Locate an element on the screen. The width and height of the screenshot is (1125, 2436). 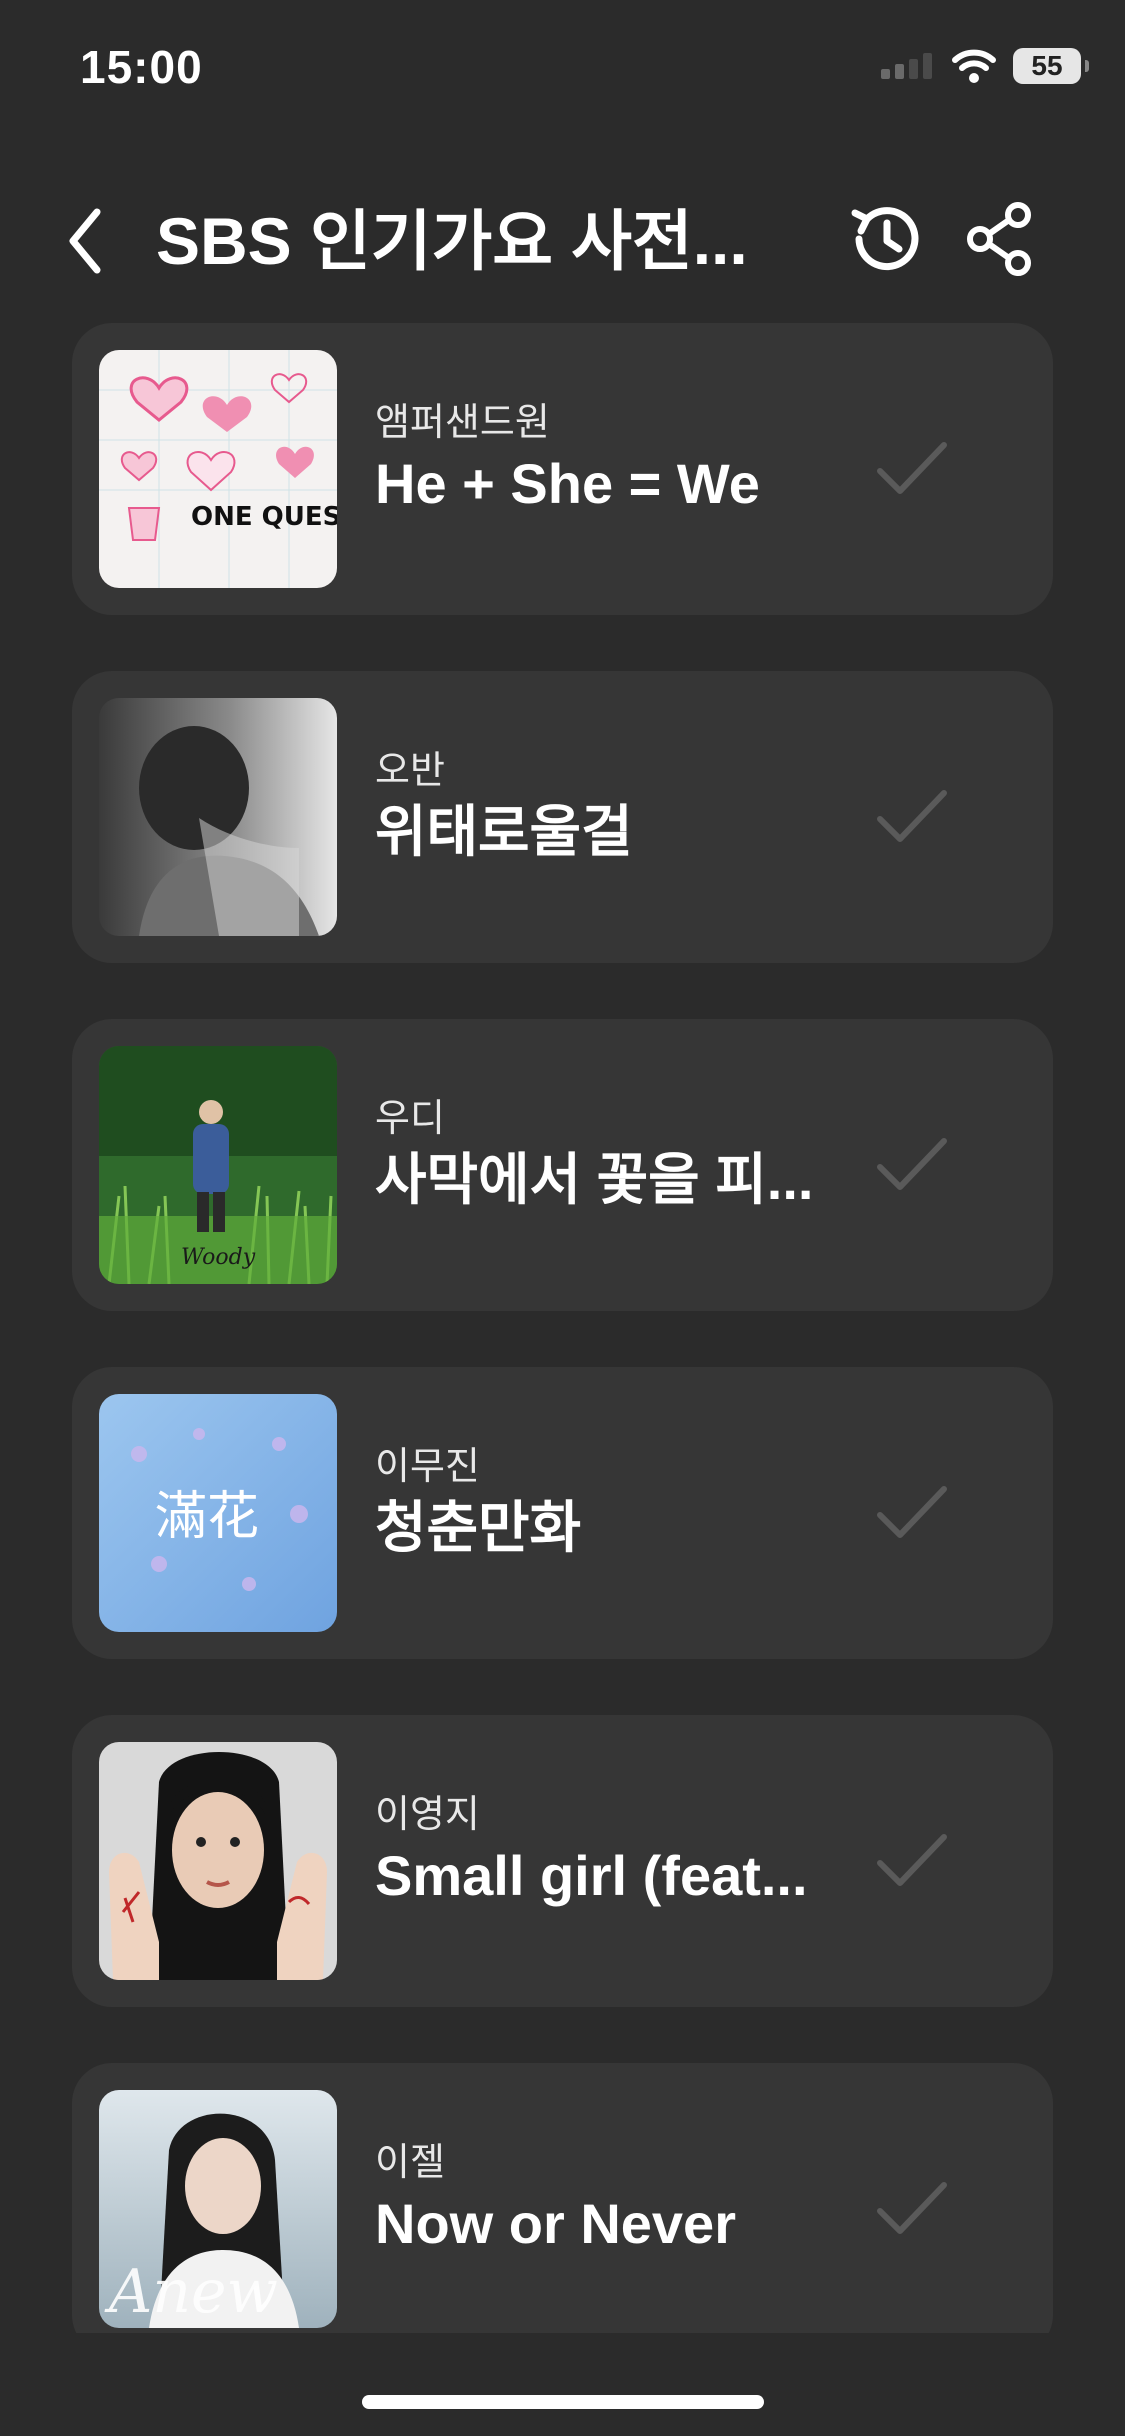
song-text: 이젤 Now or Never is located at coordinates (655, 2199).